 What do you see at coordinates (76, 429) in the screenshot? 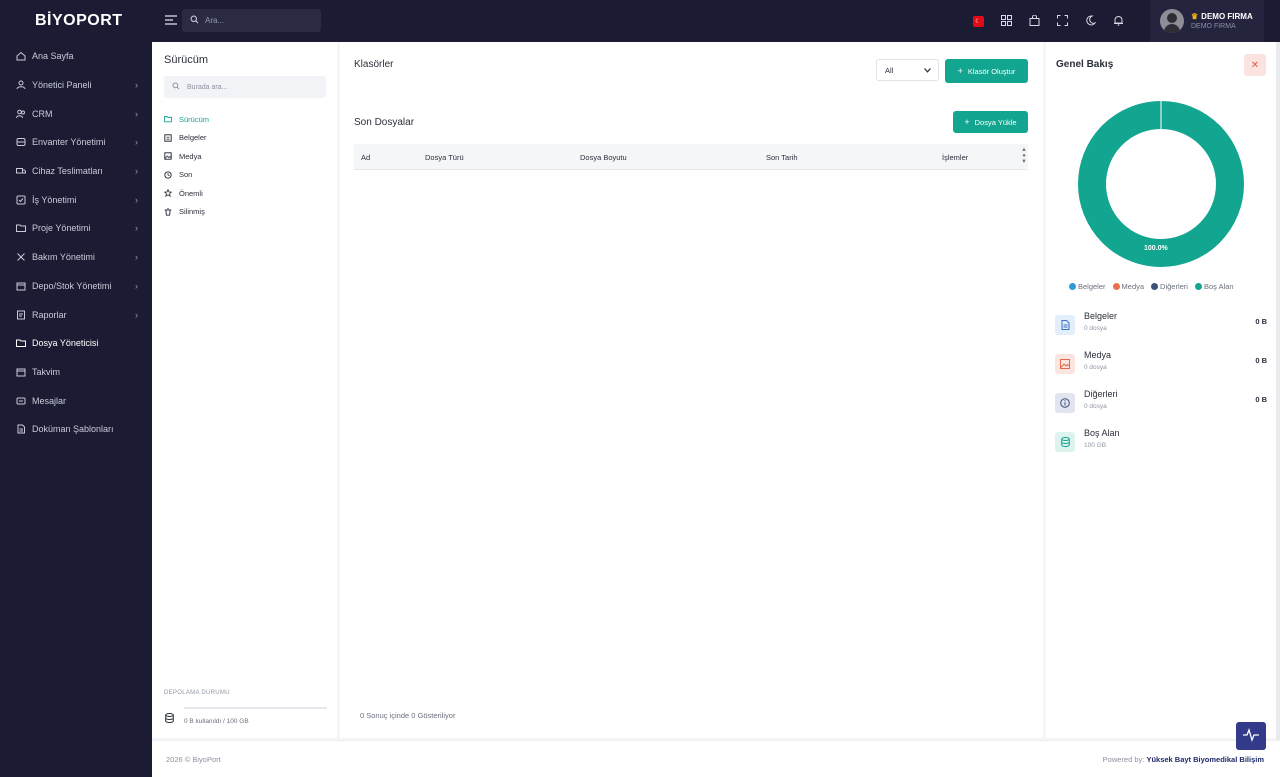
I see `sidebar-item-dokuman-sablonlari: Doküman Şablonları` at bounding box center [76, 429].